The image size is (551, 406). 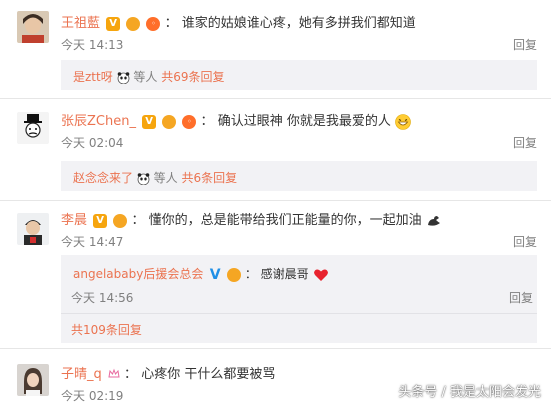 I want to click on nested-username: angelababy后援会总会, so click(x=138, y=274).